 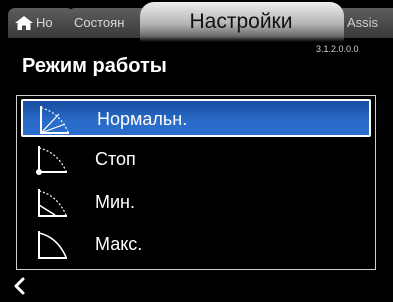 I want to click on list-item-label: Нормальн., so click(x=142, y=119).